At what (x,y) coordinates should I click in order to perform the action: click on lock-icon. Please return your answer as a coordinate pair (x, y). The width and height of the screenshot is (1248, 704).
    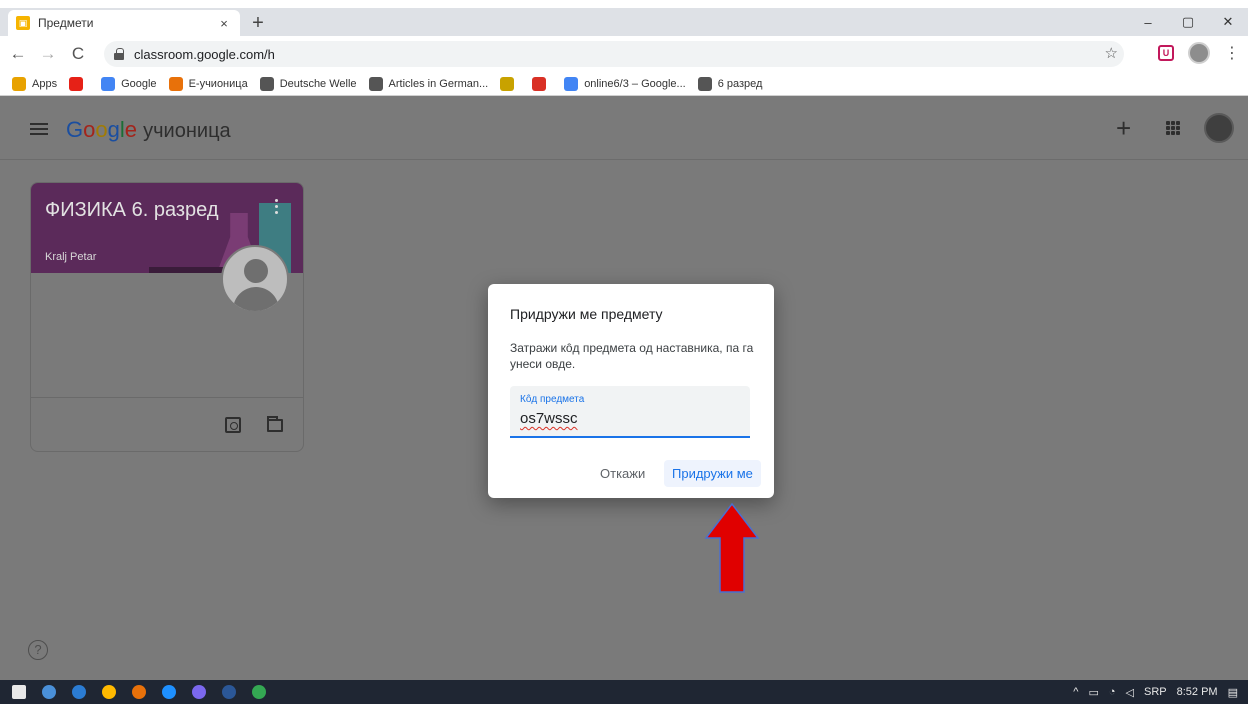
    Looking at the image, I should click on (119, 54).